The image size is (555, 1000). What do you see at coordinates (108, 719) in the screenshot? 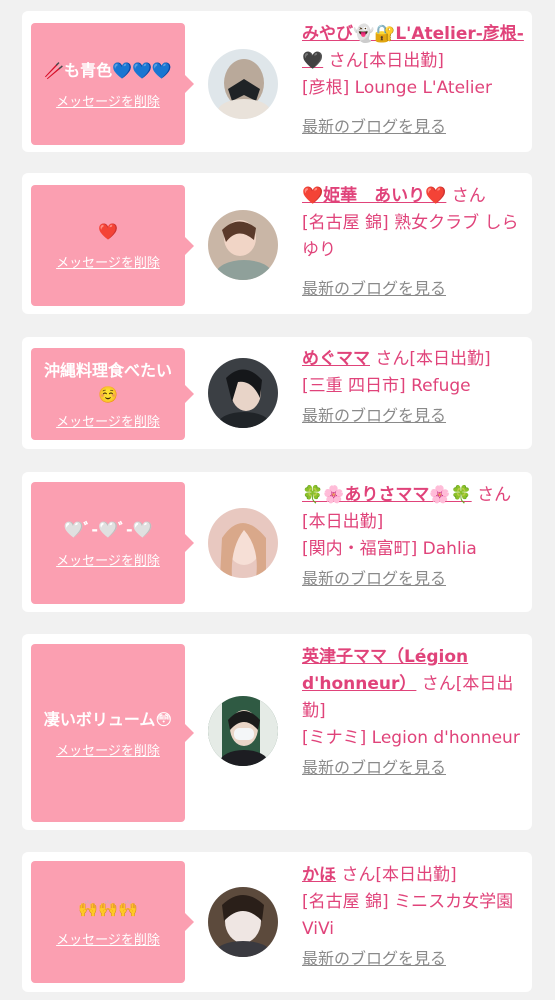
I see `message-text: 凄いボリューム😳` at bounding box center [108, 719].